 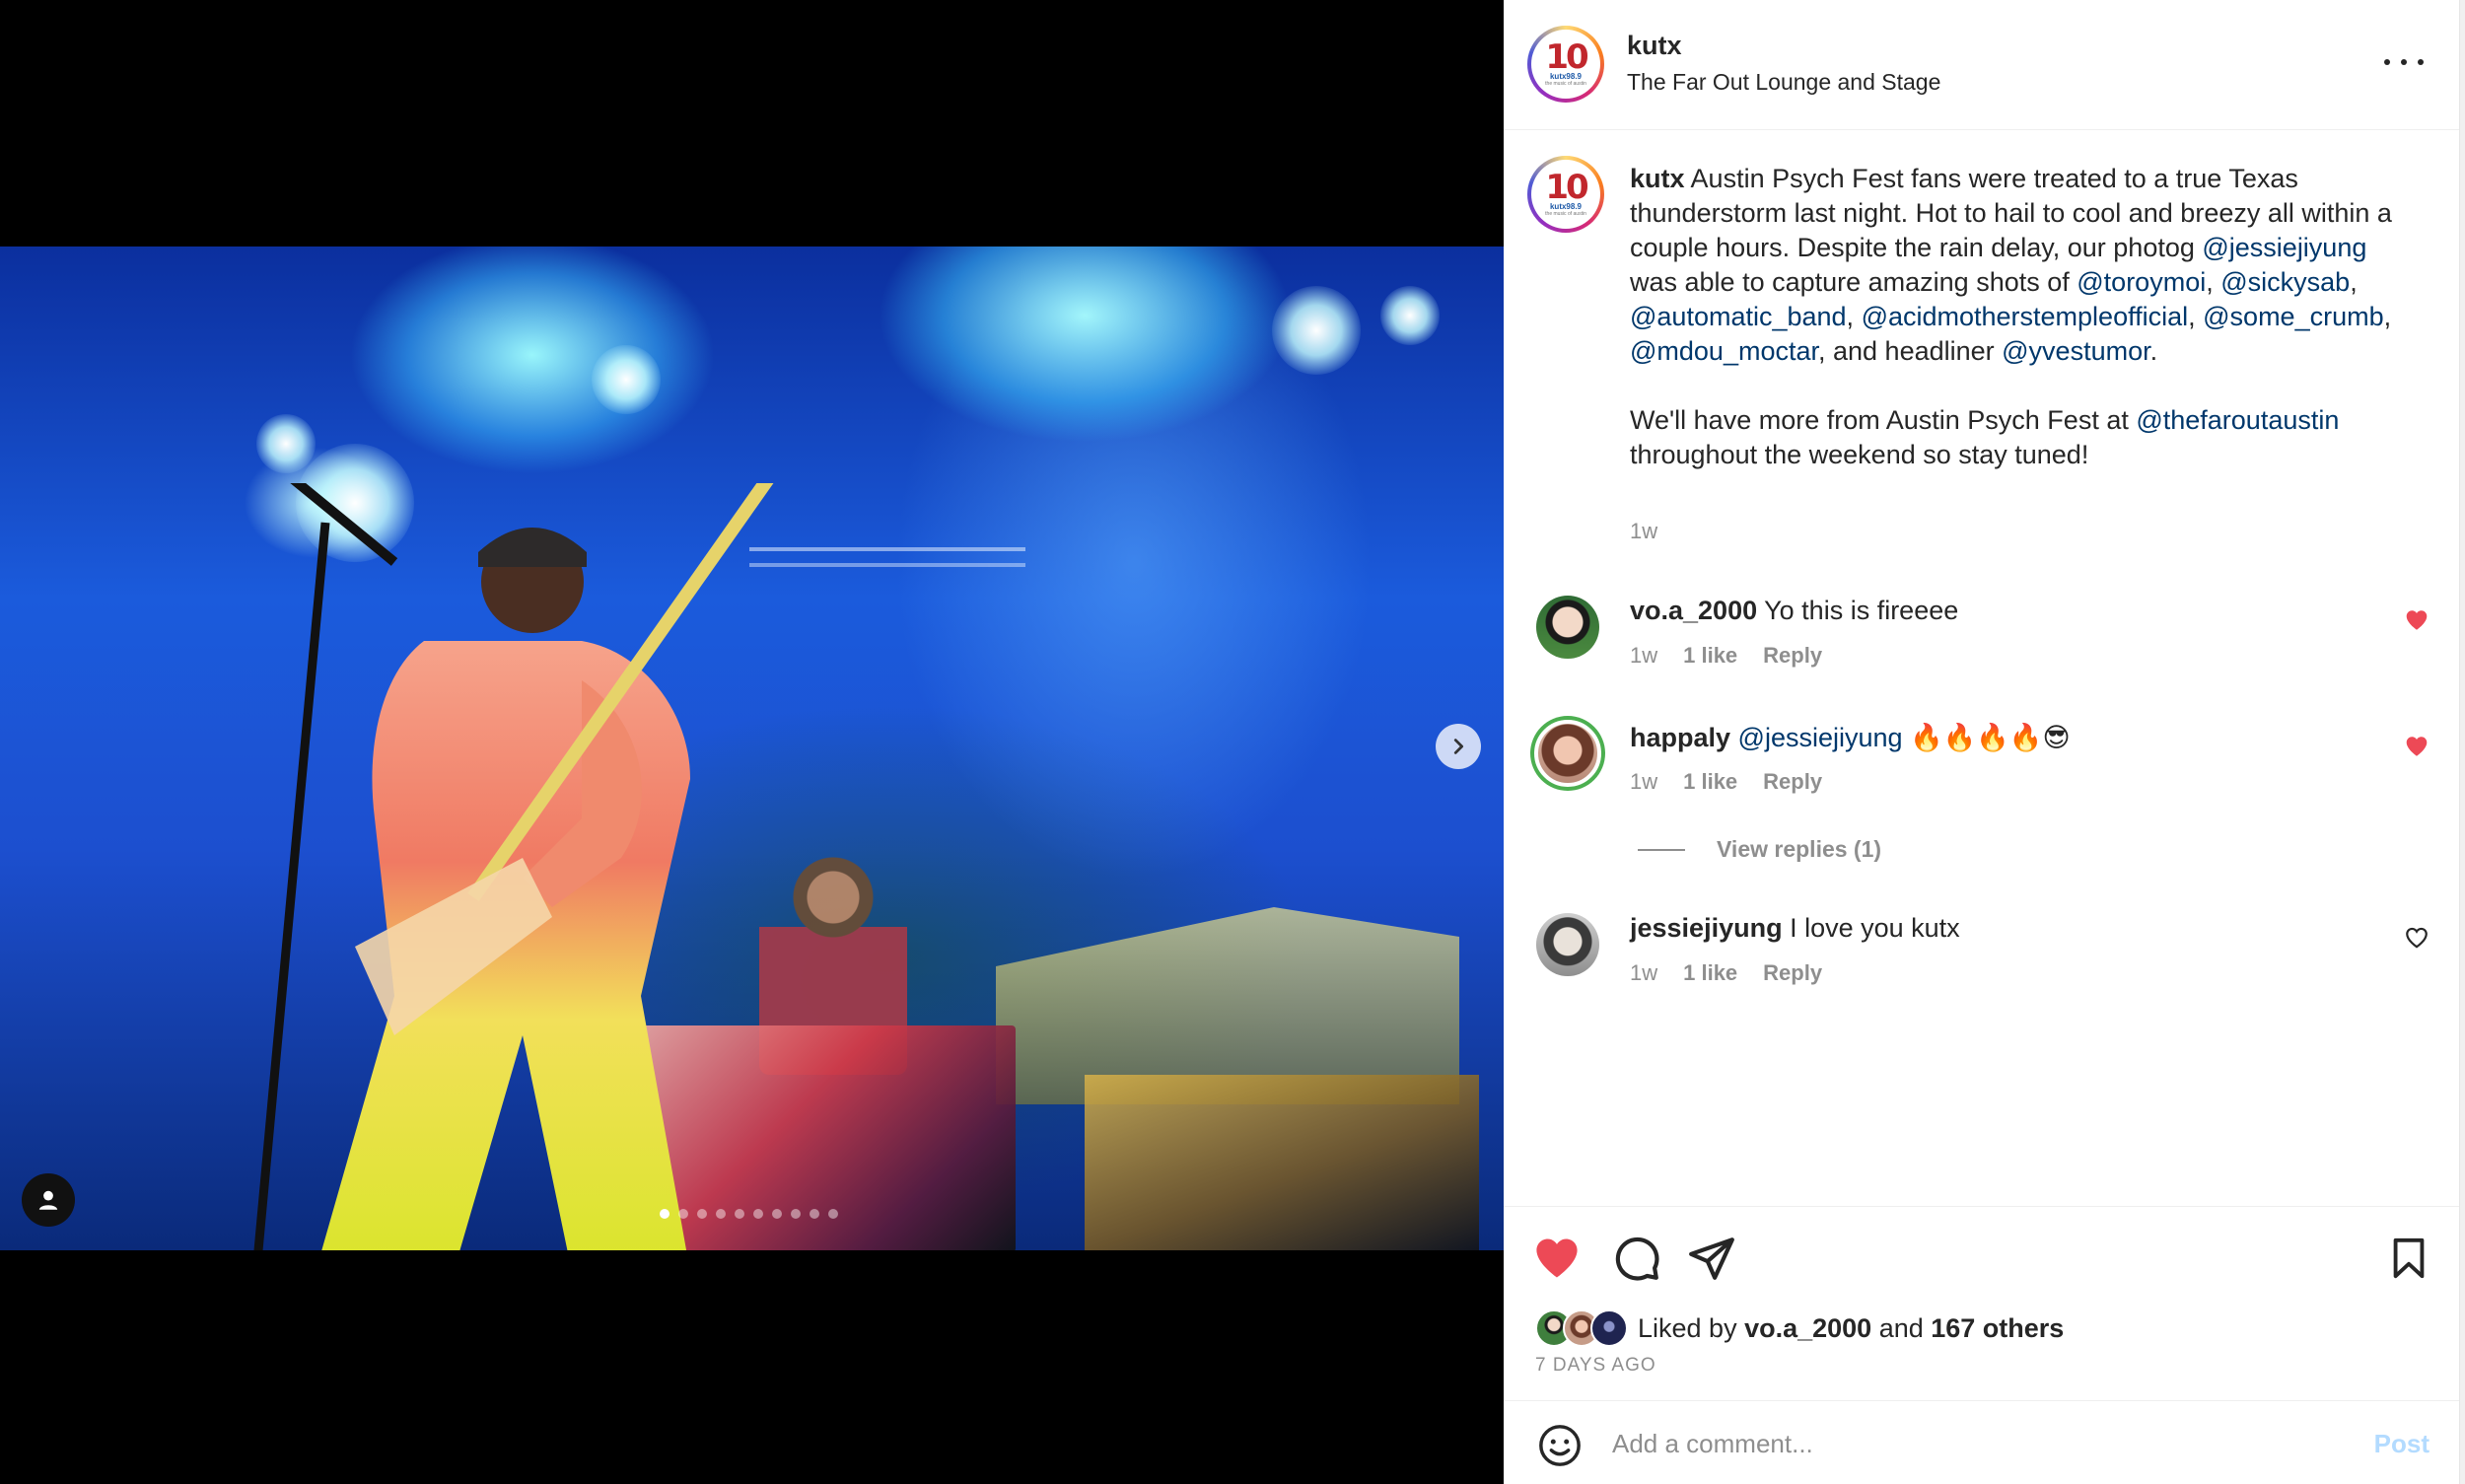 What do you see at coordinates (1662, 849) in the screenshot?
I see `replies-divider` at bounding box center [1662, 849].